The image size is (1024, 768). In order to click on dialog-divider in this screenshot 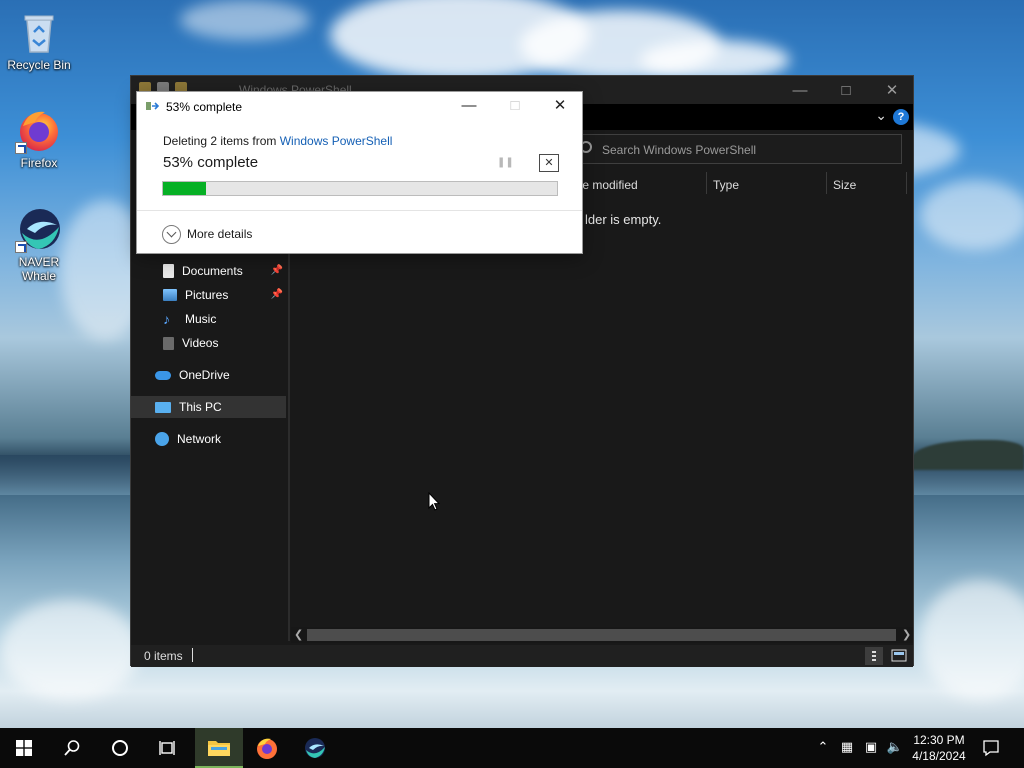, I will do `click(359, 210)`.